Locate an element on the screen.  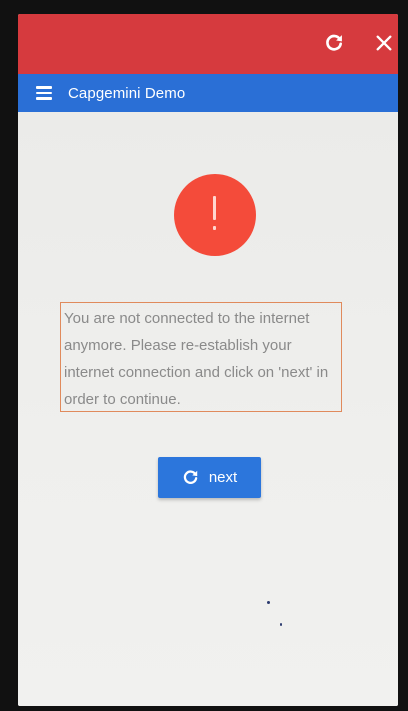
next-button-label: next is located at coordinates (223, 477).